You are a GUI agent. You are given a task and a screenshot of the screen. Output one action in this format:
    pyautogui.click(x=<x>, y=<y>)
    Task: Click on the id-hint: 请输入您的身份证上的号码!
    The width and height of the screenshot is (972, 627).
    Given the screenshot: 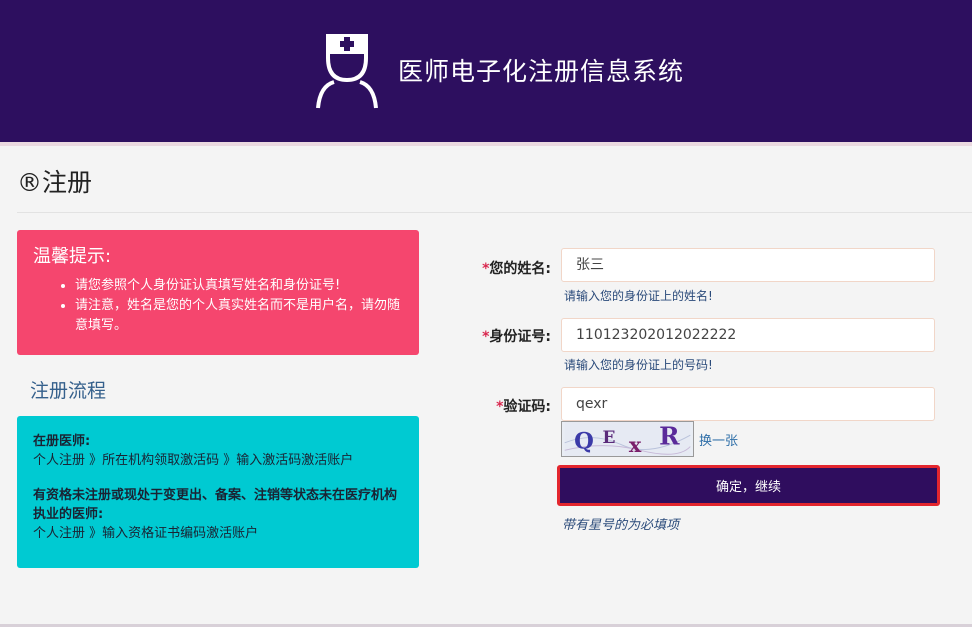 What is the action you would take?
    pyautogui.click(x=638, y=365)
    